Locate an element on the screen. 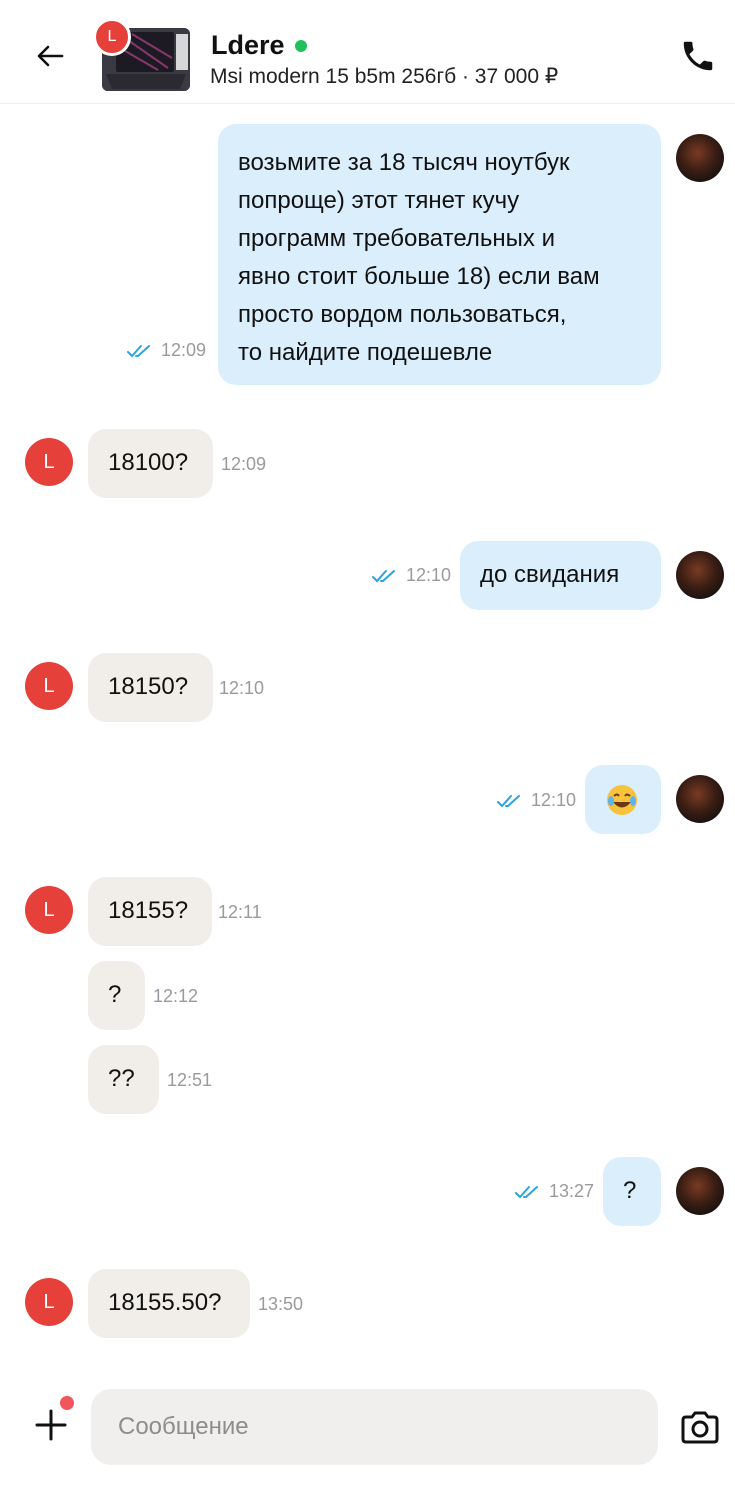 The height and width of the screenshot is (1503, 735). outgoing-message: до свидания is located at coordinates (560, 575).